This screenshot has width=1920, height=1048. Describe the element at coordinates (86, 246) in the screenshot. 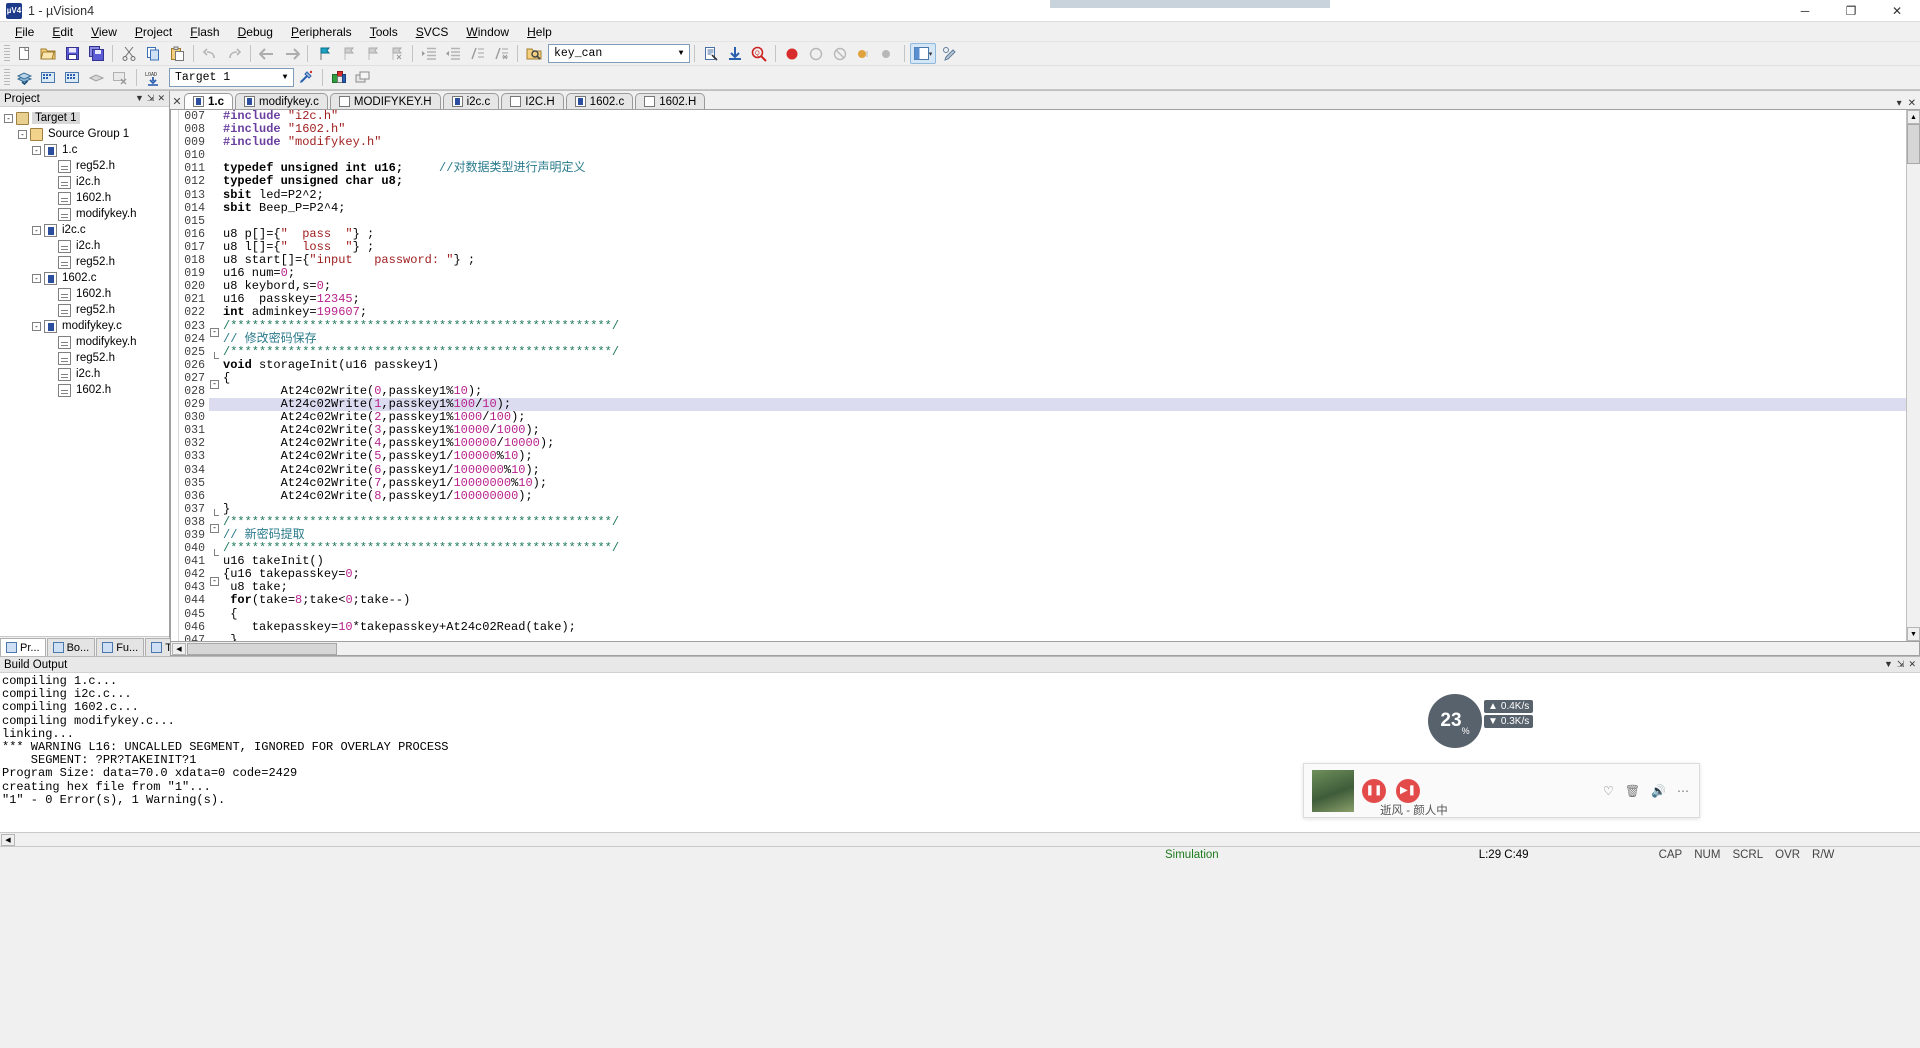

I see `tree-item-i2c-h: i2c.h` at that location.